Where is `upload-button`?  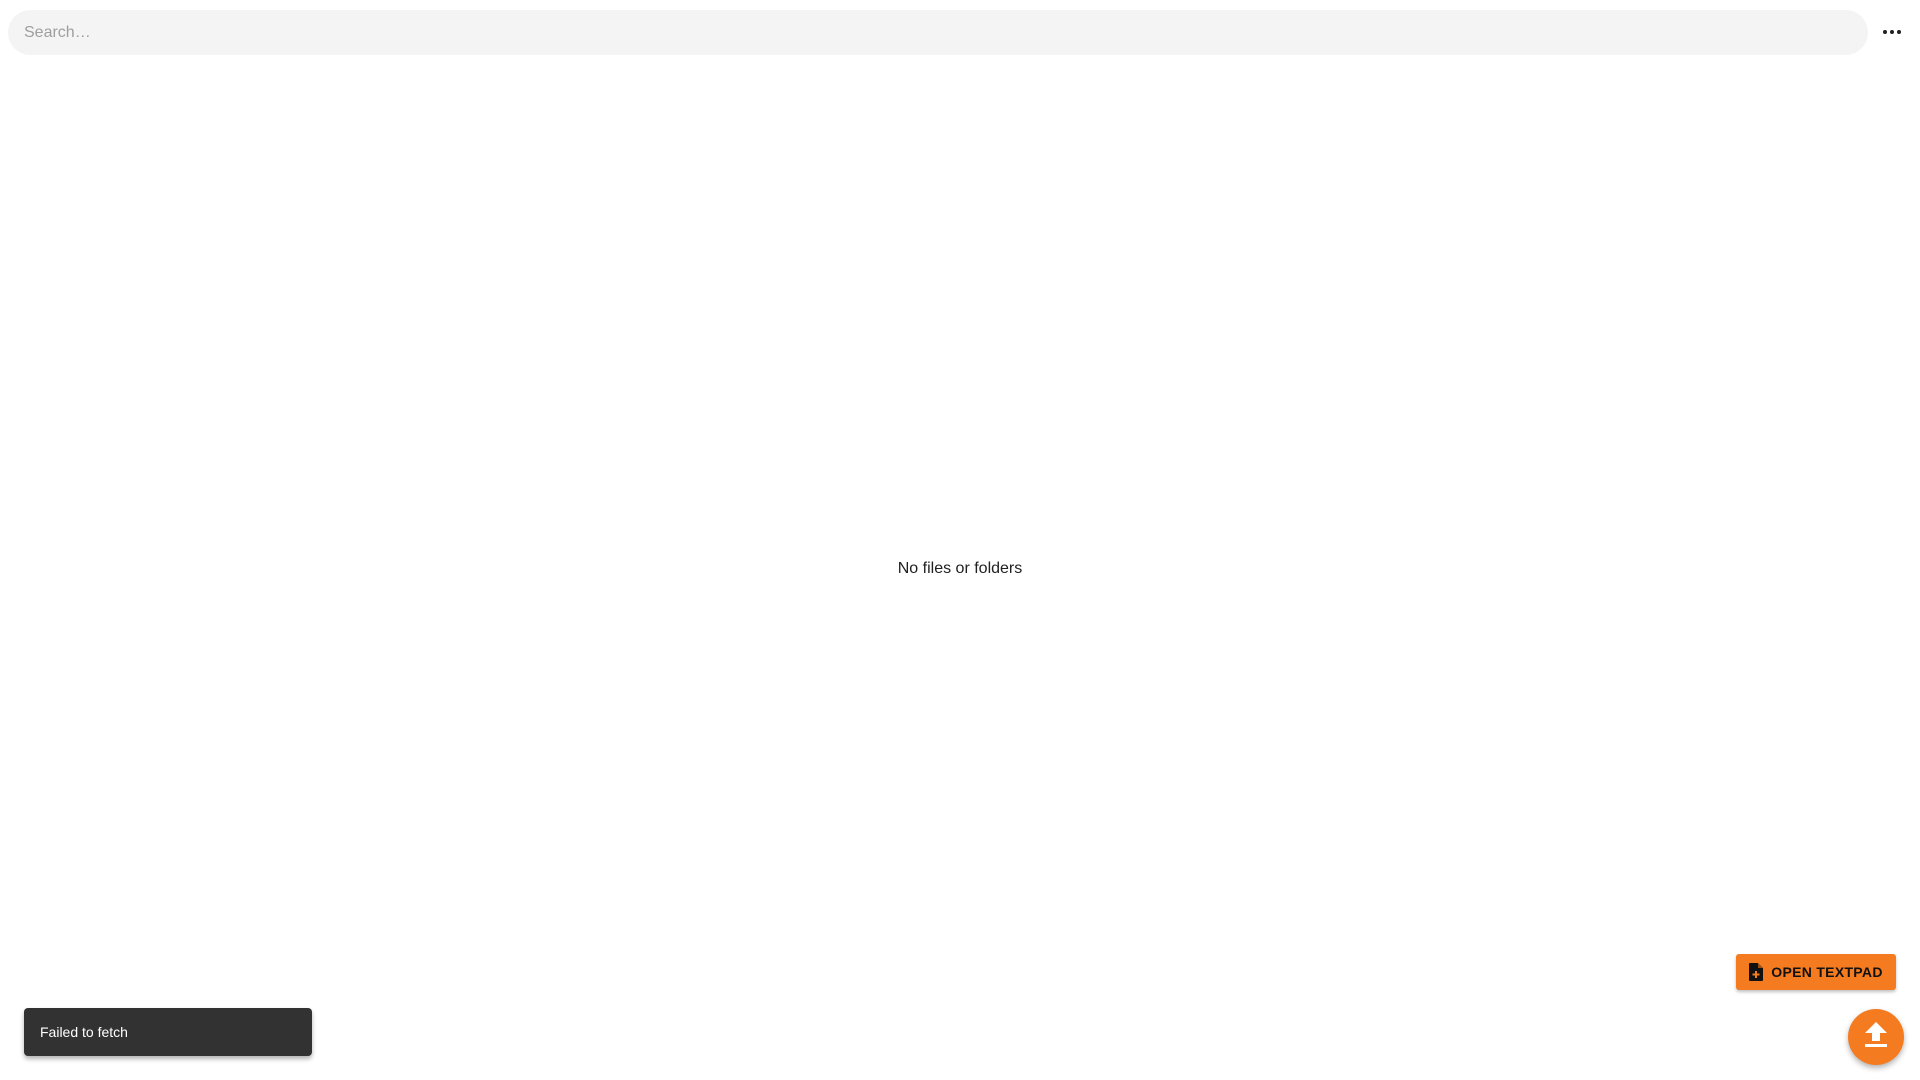
upload-button is located at coordinates (1876, 1037).